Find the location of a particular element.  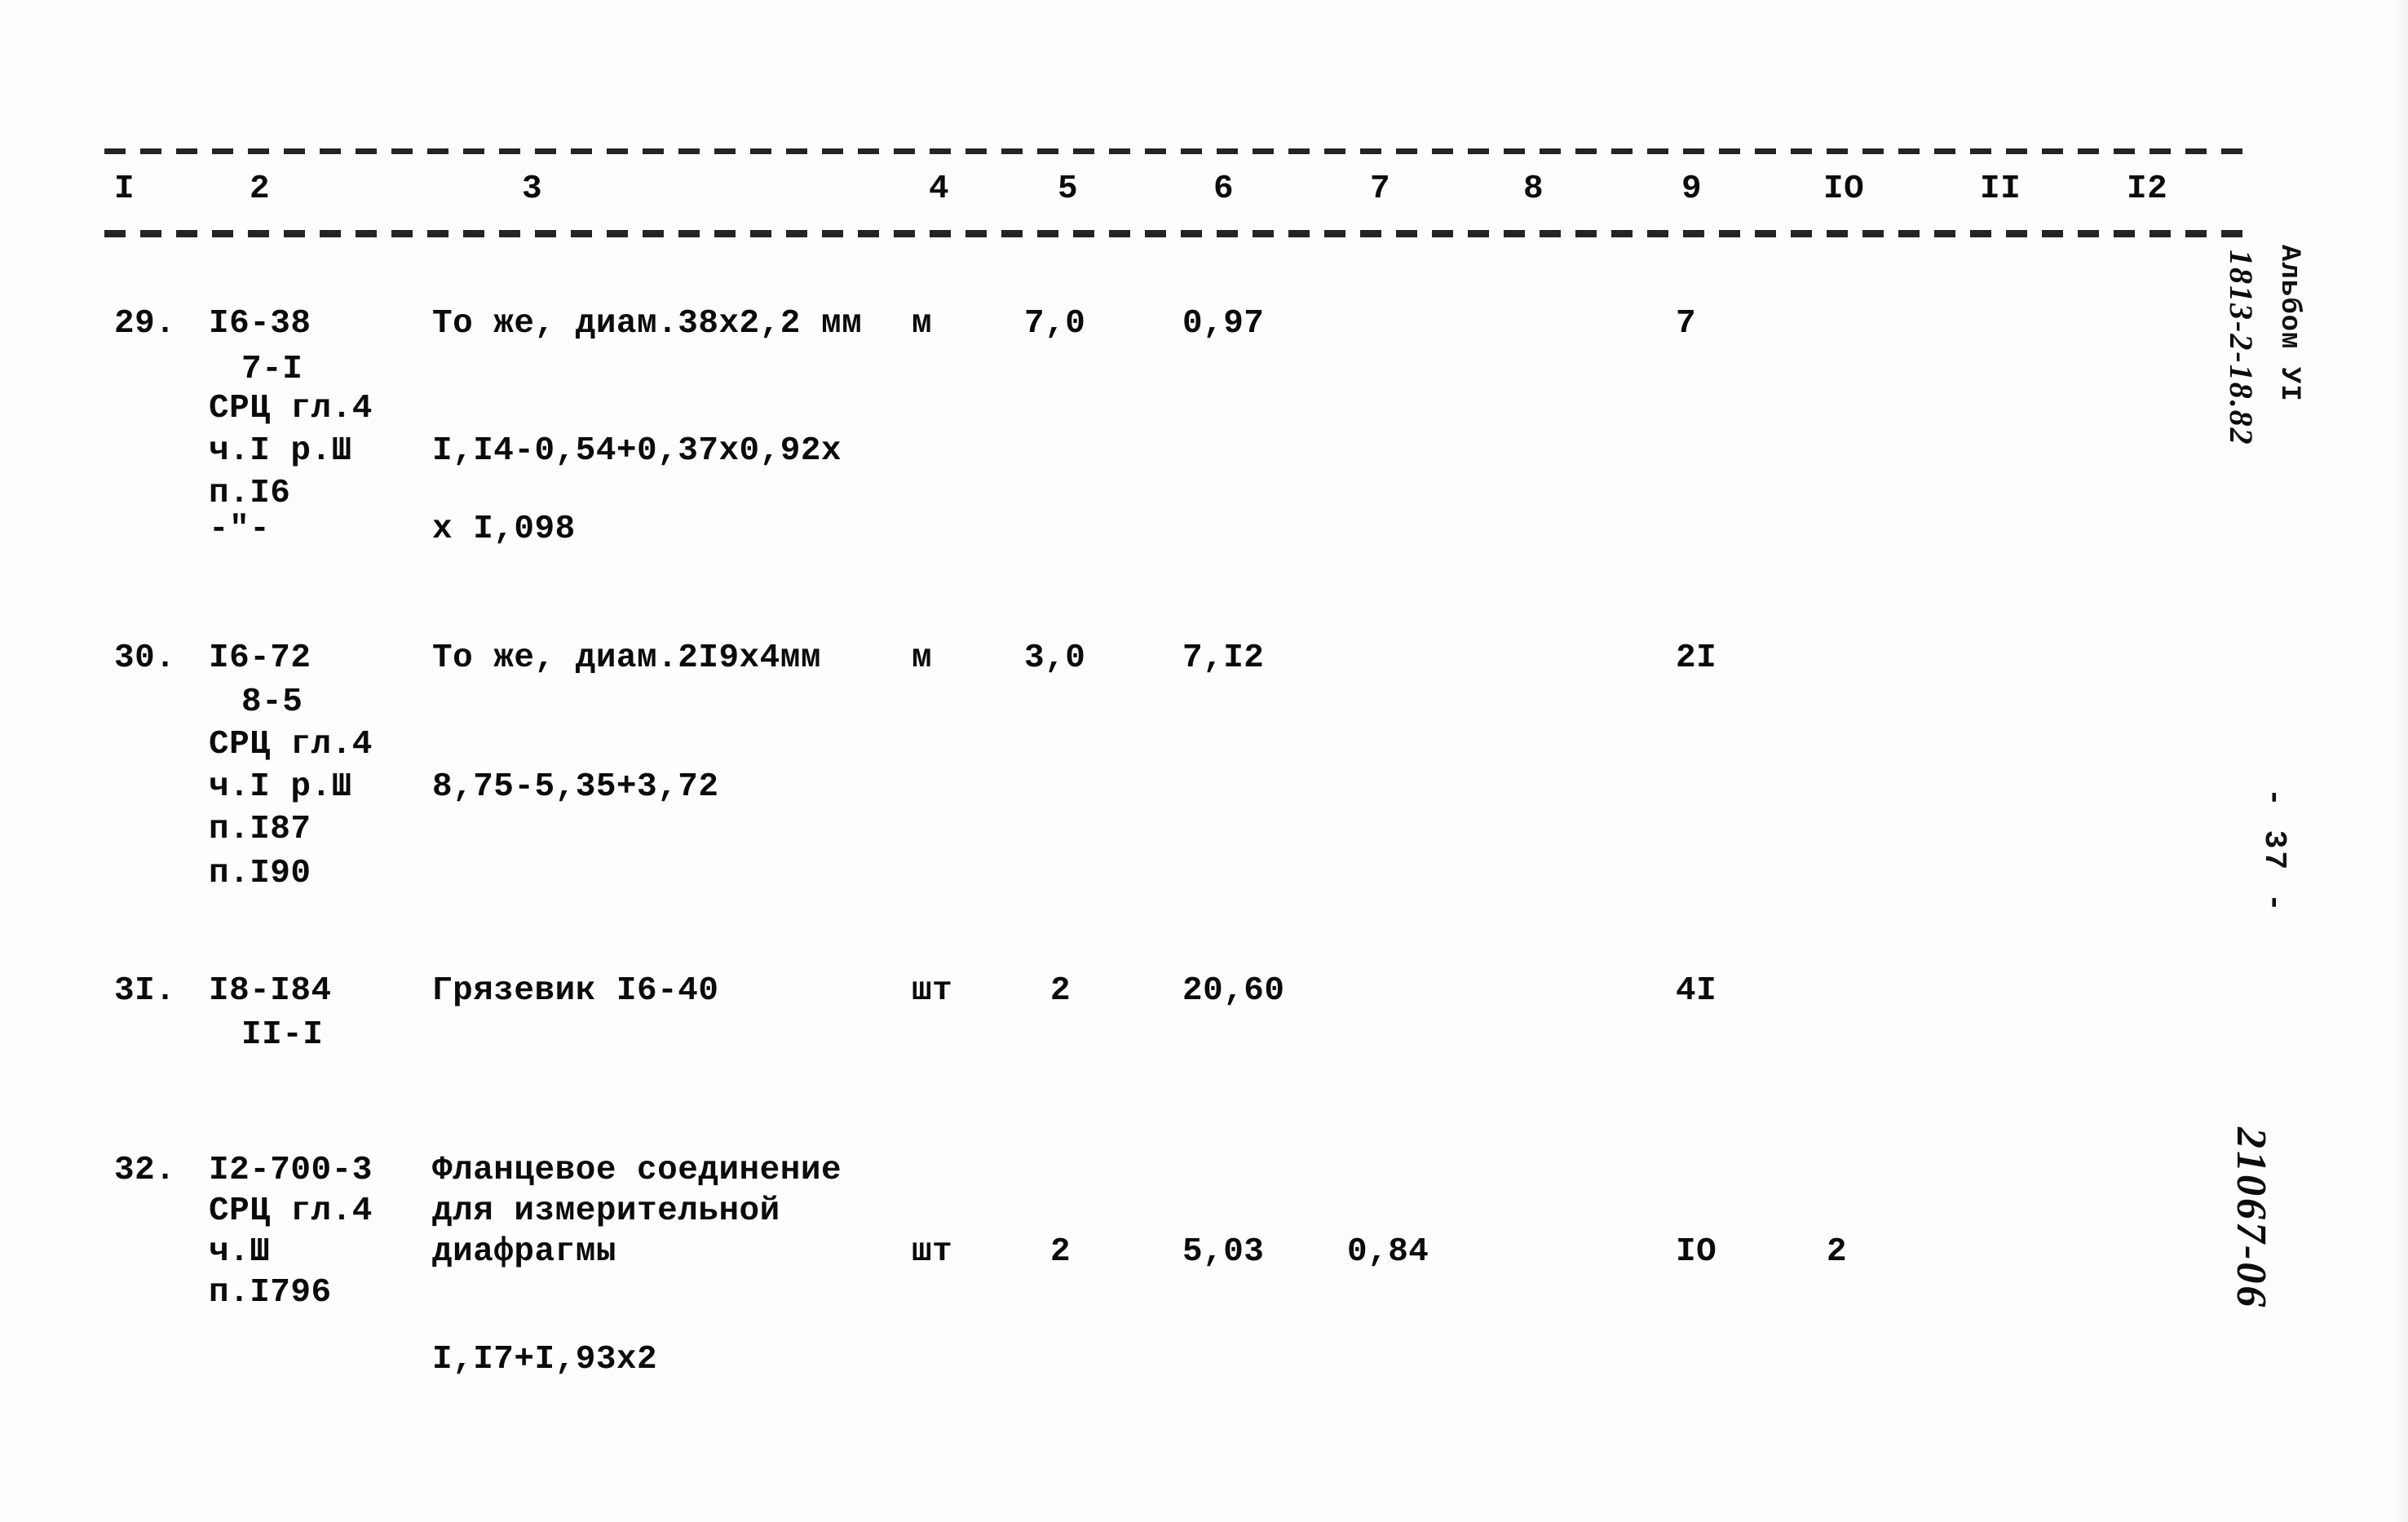

column-header-6: 6 is located at coordinates (1224, 189).